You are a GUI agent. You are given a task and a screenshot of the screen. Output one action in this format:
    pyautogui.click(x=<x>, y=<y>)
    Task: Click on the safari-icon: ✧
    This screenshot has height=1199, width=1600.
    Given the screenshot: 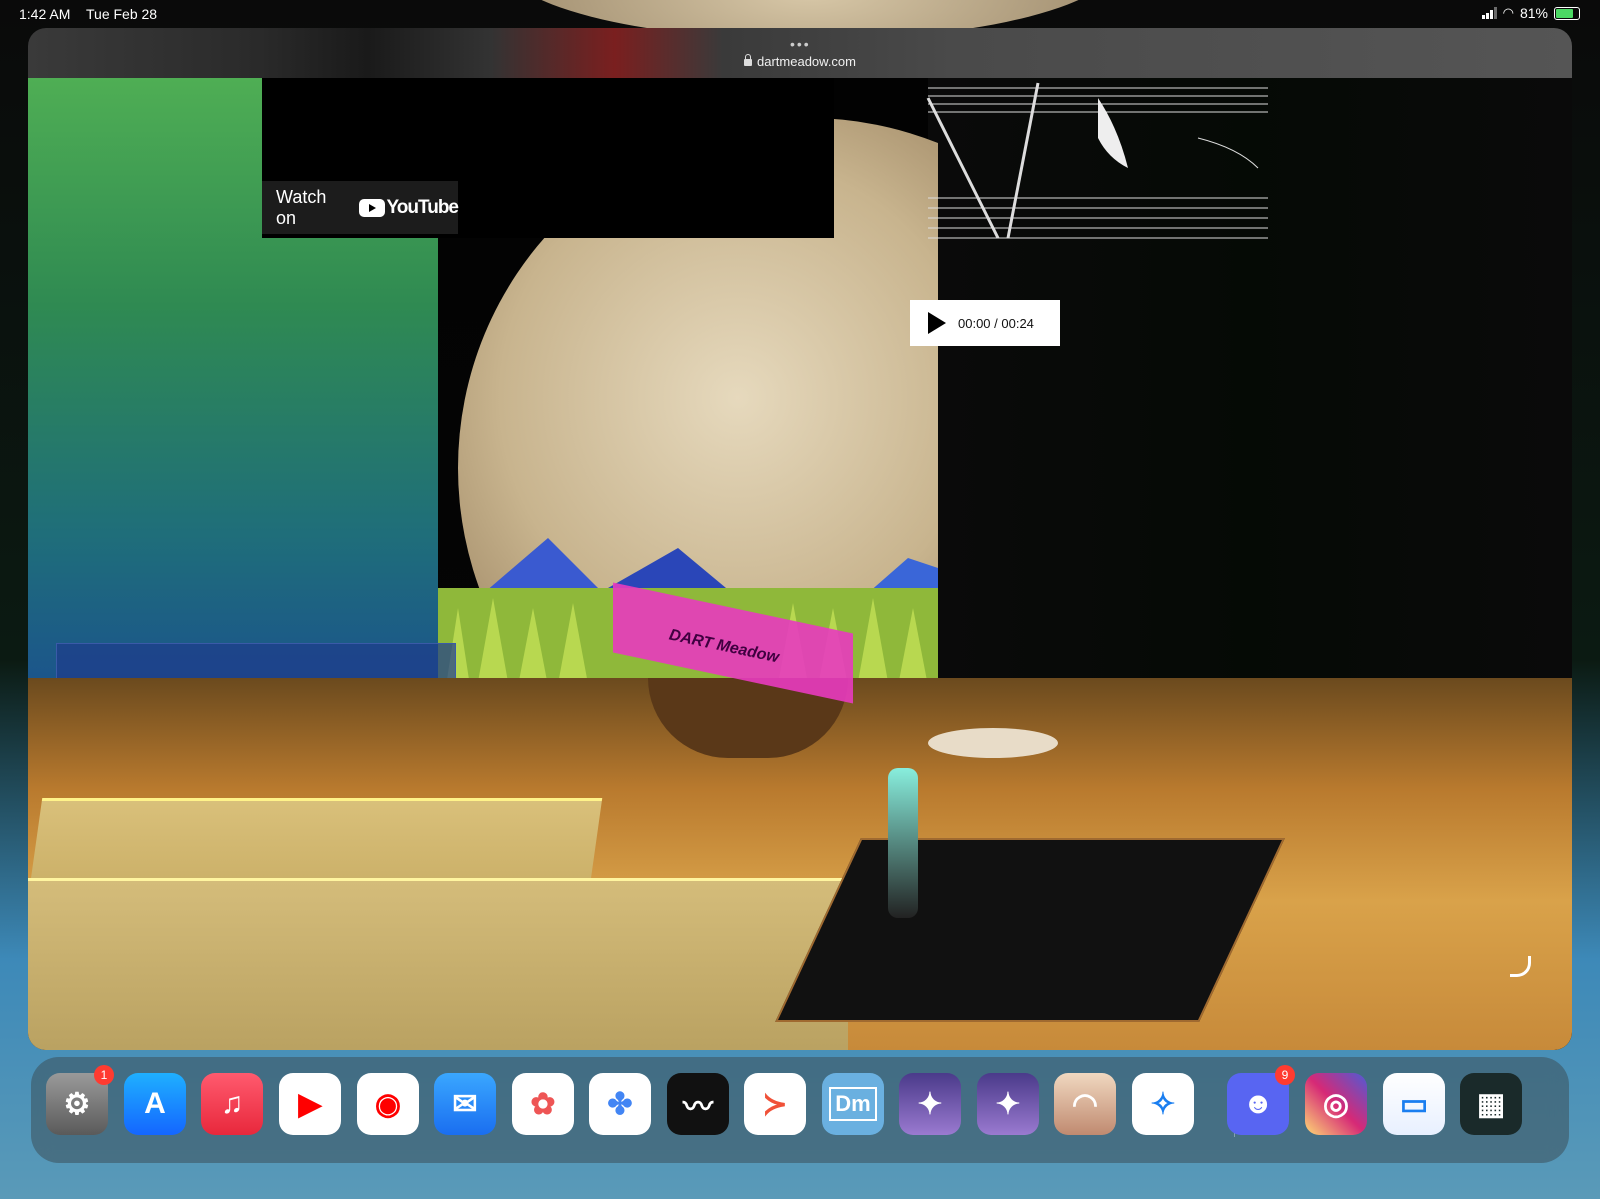 What is the action you would take?
    pyautogui.click(x=1163, y=1104)
    